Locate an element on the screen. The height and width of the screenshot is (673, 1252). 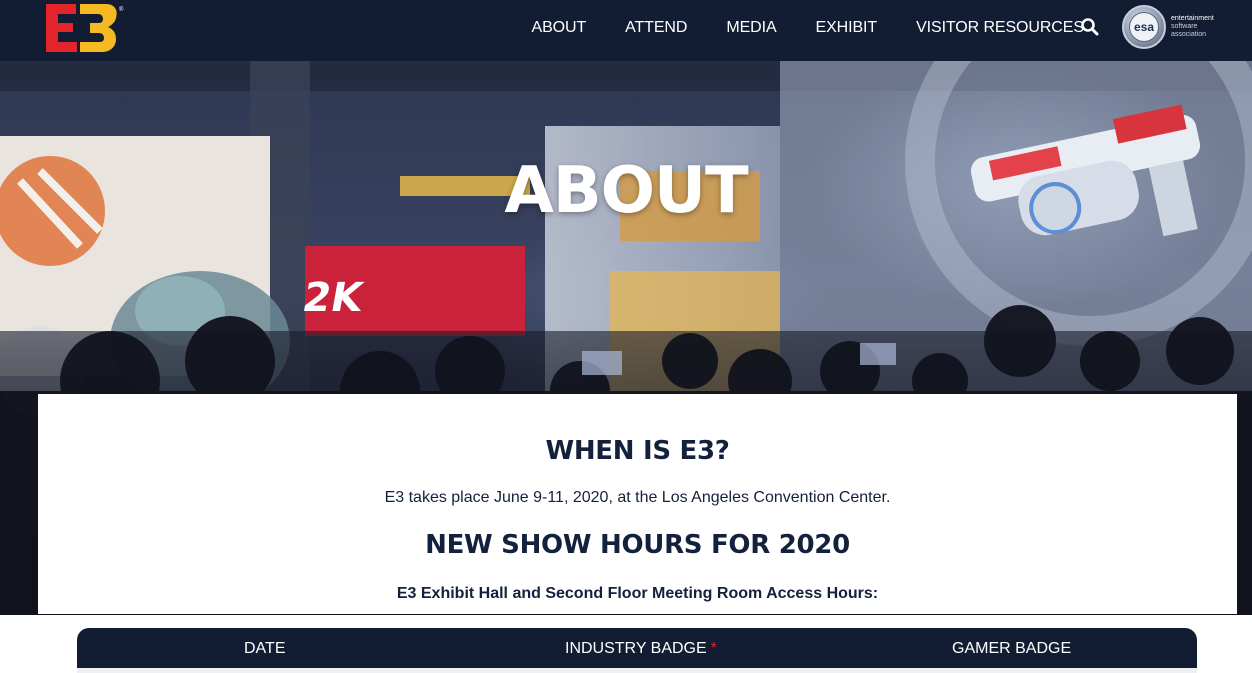
when-heading: WHEN IS E3? is located at coordinates (637, 451).